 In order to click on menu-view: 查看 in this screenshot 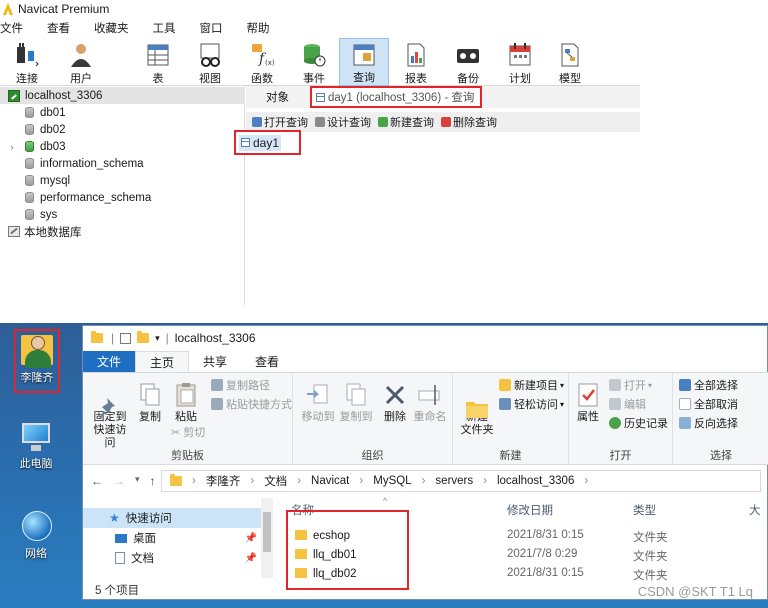, I will do `click(58, 28)`.